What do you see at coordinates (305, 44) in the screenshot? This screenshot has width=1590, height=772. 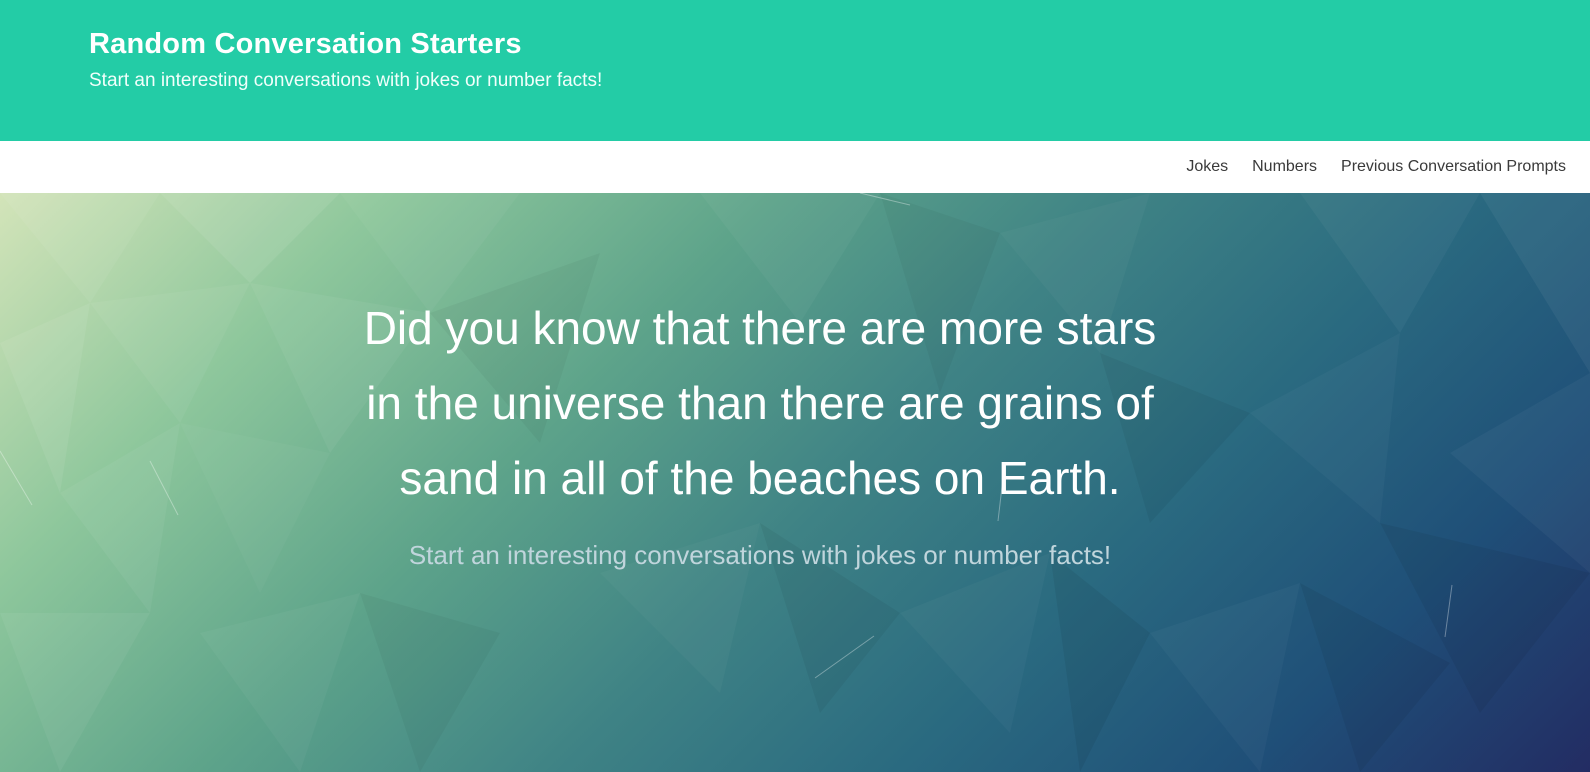 I see `site-title: Random Conversation Starters` at bounding box center [305, 44].